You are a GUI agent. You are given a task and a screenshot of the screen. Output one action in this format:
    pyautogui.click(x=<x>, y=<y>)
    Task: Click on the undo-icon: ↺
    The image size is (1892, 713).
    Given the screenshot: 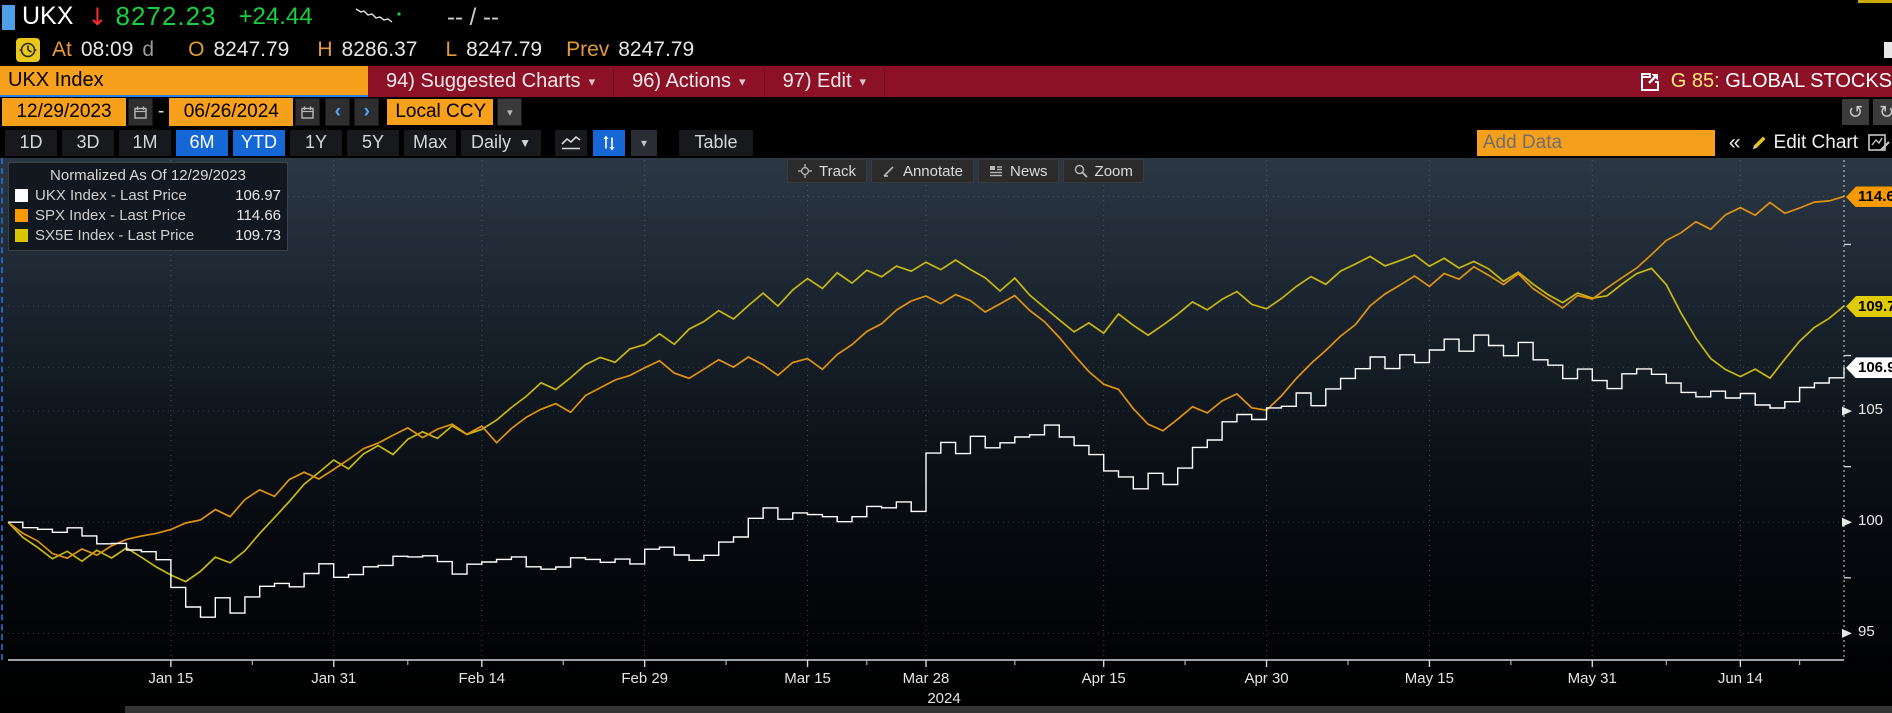 What is the action you would take?
    pyautogui.click(x=1855, y=112)
    